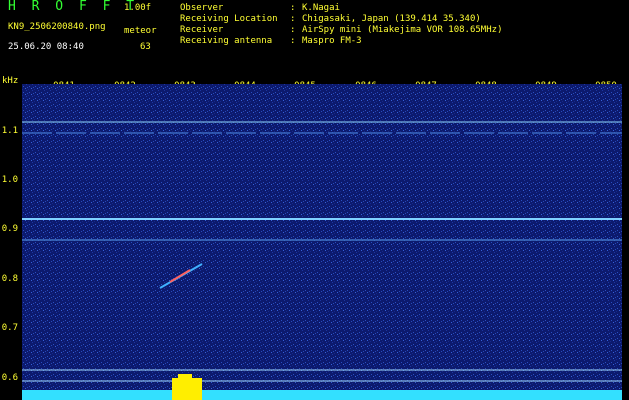  Describe the element at coordinates (332, 41) in the screenshot. I see `antenna-value: Maspro FM-3` at that location.